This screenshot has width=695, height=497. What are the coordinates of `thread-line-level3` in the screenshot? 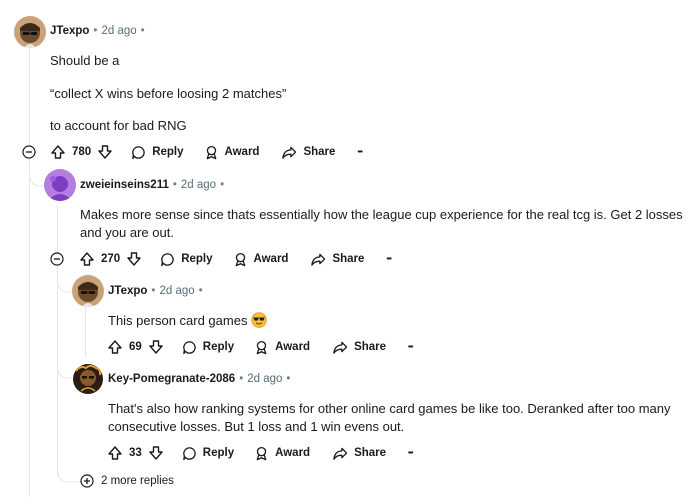 It's located at (85, 332).